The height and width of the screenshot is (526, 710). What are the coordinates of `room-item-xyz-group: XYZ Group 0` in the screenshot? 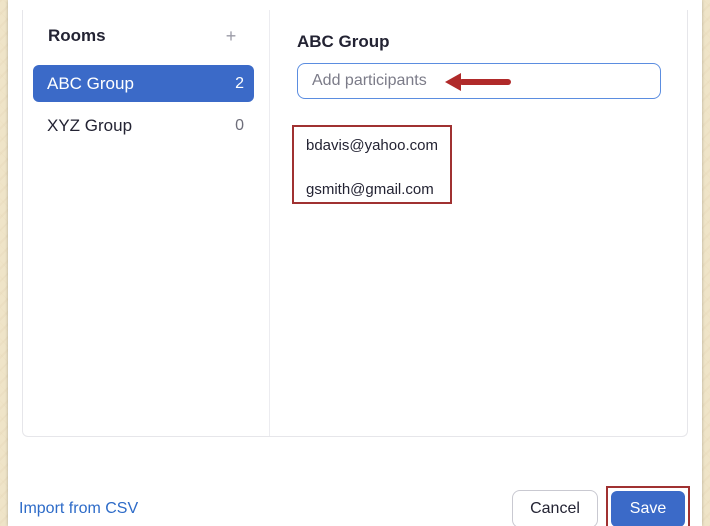 It's located at (143, 125).